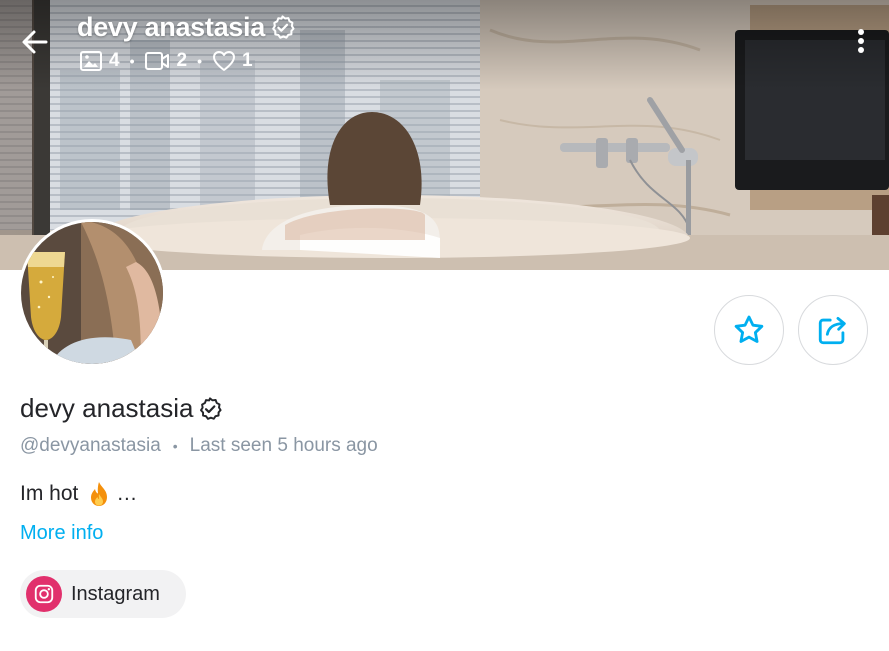 This screenshot has height=651, width=889. I want to click on display-name: devy anastasia, so click(107, 408).